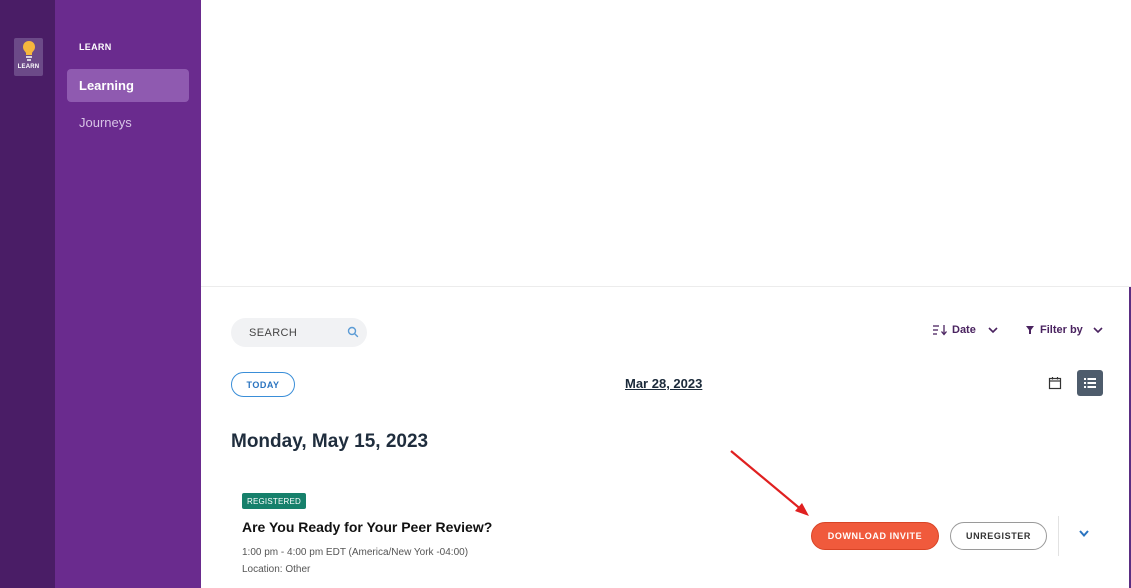 The image size is (1131, 588). Describe the element at coordinates (875, 536) in the screenshot. I see `download-invite-button: DOWNLOAD INVITE` at that location.